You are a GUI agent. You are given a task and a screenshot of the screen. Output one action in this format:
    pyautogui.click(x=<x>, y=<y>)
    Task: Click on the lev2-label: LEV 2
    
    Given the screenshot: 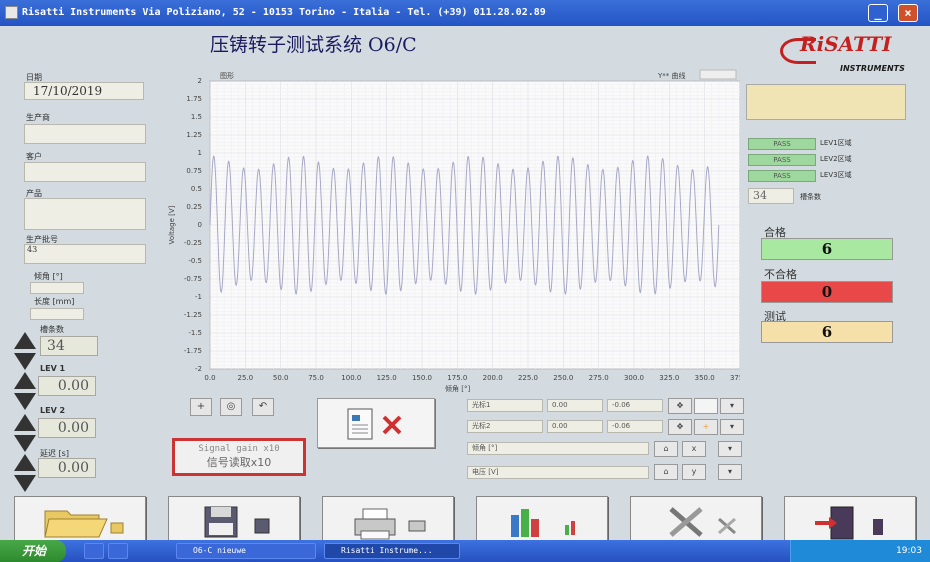 What is the action you would take?
    pyautogui.click(x=53, y=410)
    